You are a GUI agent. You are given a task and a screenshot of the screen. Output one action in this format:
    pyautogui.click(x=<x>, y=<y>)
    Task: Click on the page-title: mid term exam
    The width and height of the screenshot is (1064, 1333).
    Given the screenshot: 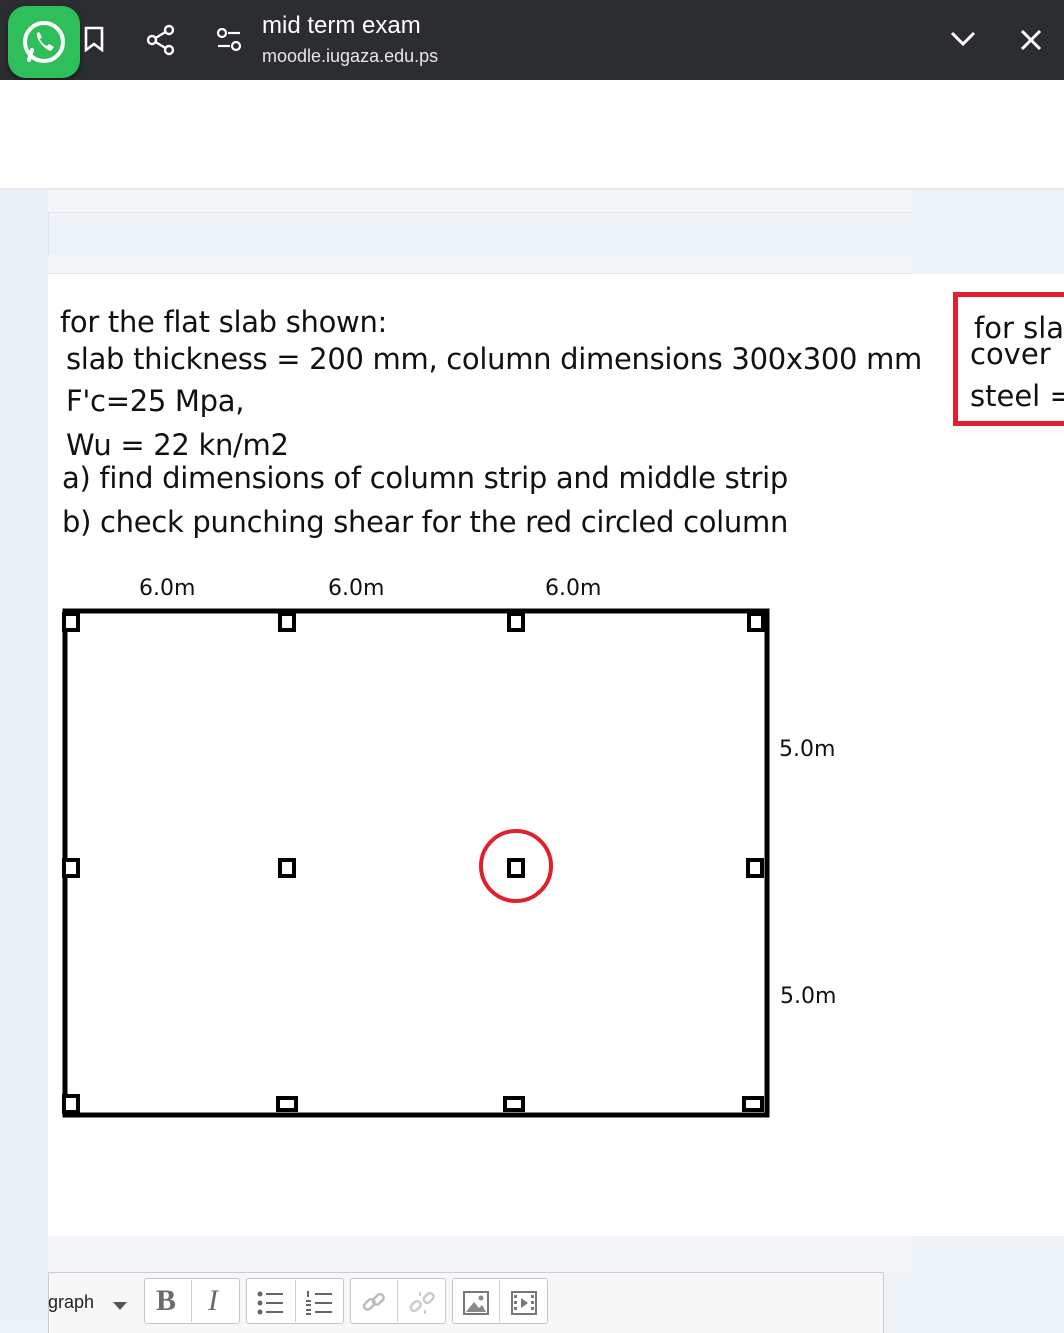 What is the action you would take?
    pyautogui.click(x=341, y=25)
    